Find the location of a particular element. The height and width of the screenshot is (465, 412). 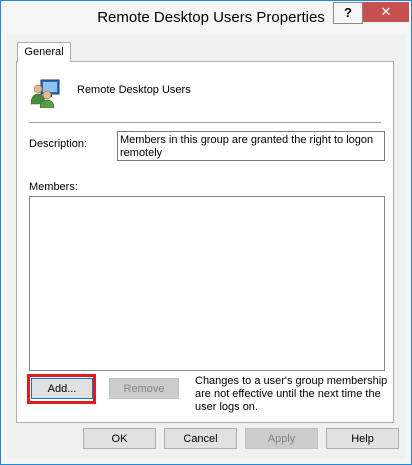

description-label: Description: is located at coordinates (58, 144).